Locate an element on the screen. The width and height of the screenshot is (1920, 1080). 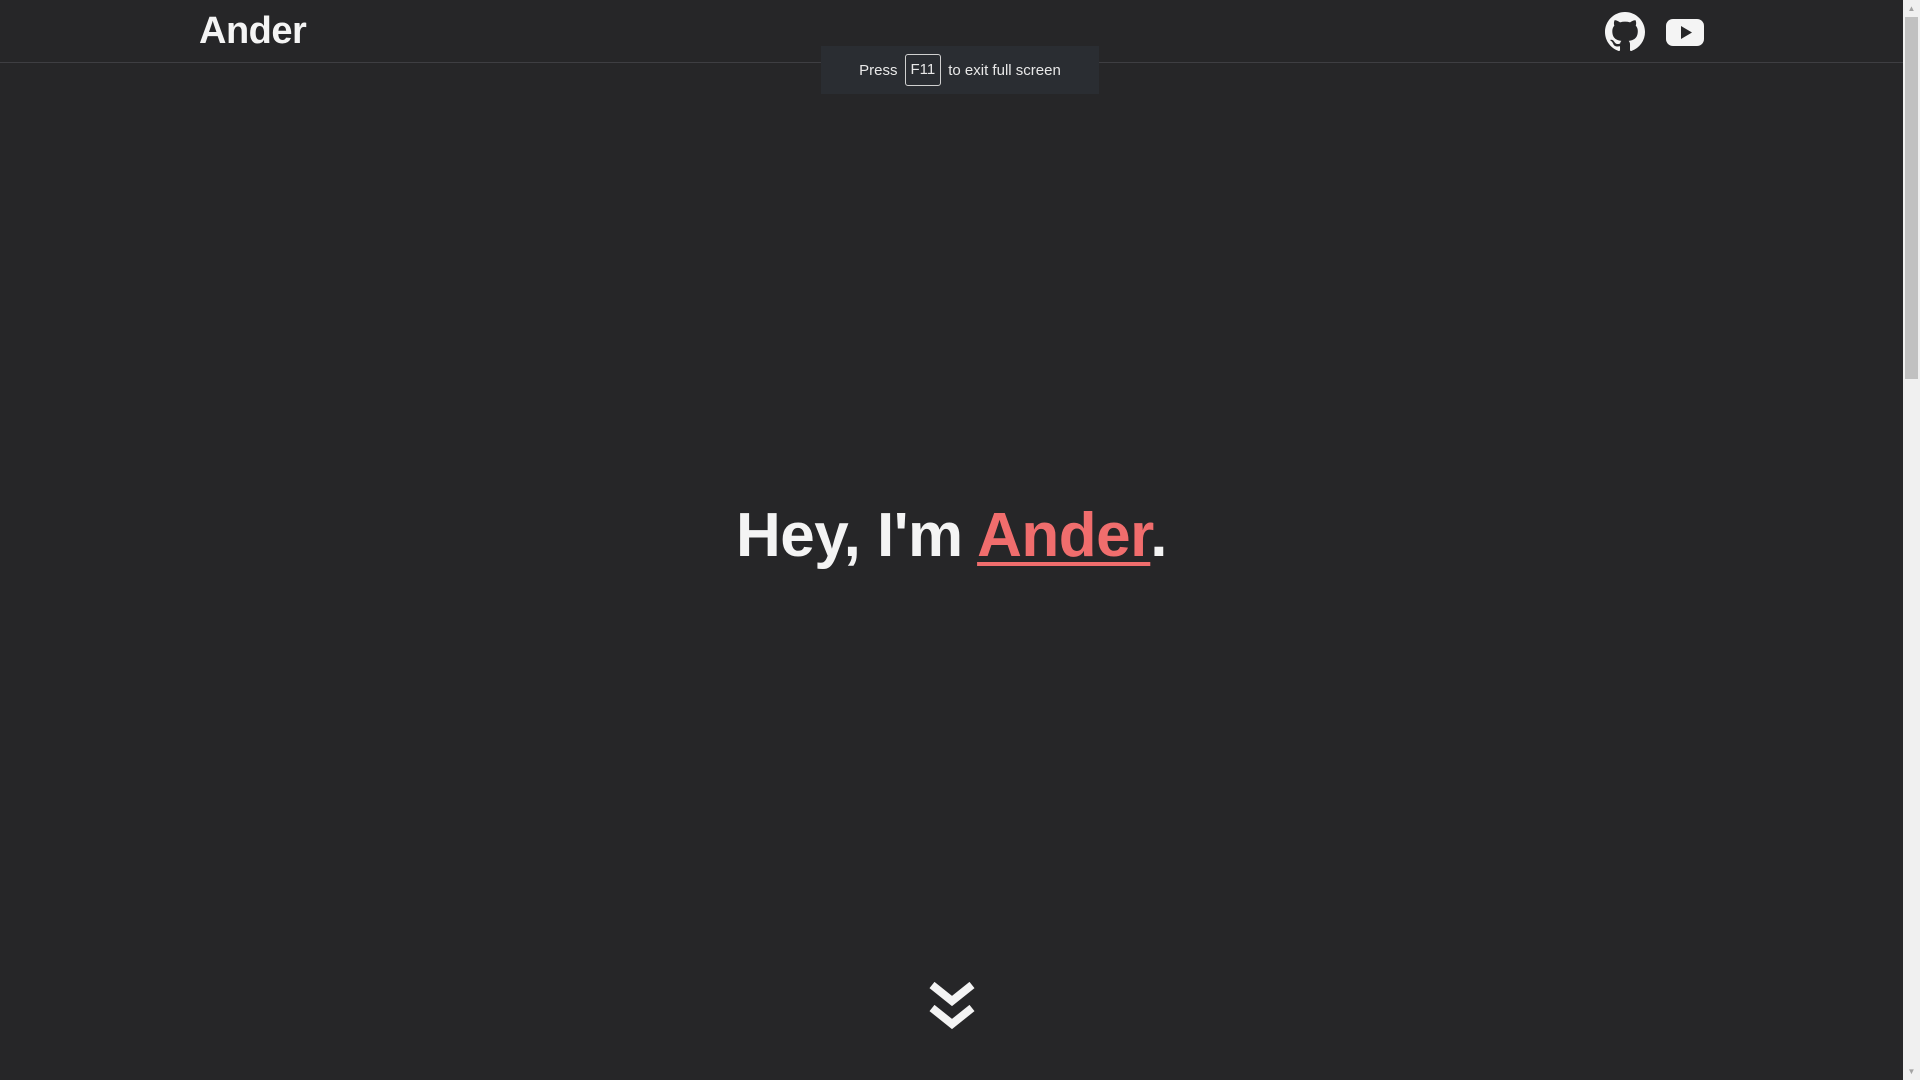
github-link is located at coordinates (1625, 32).